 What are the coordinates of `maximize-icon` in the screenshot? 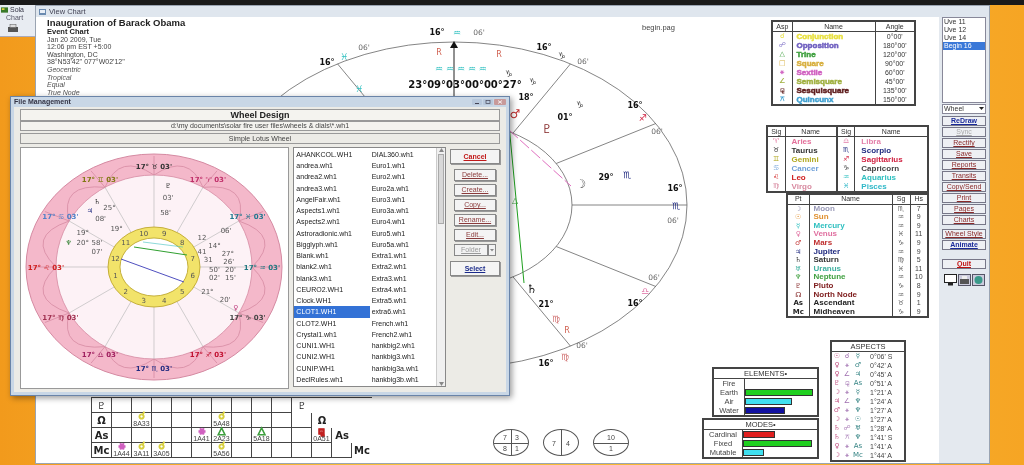 It's located at (488, 102).